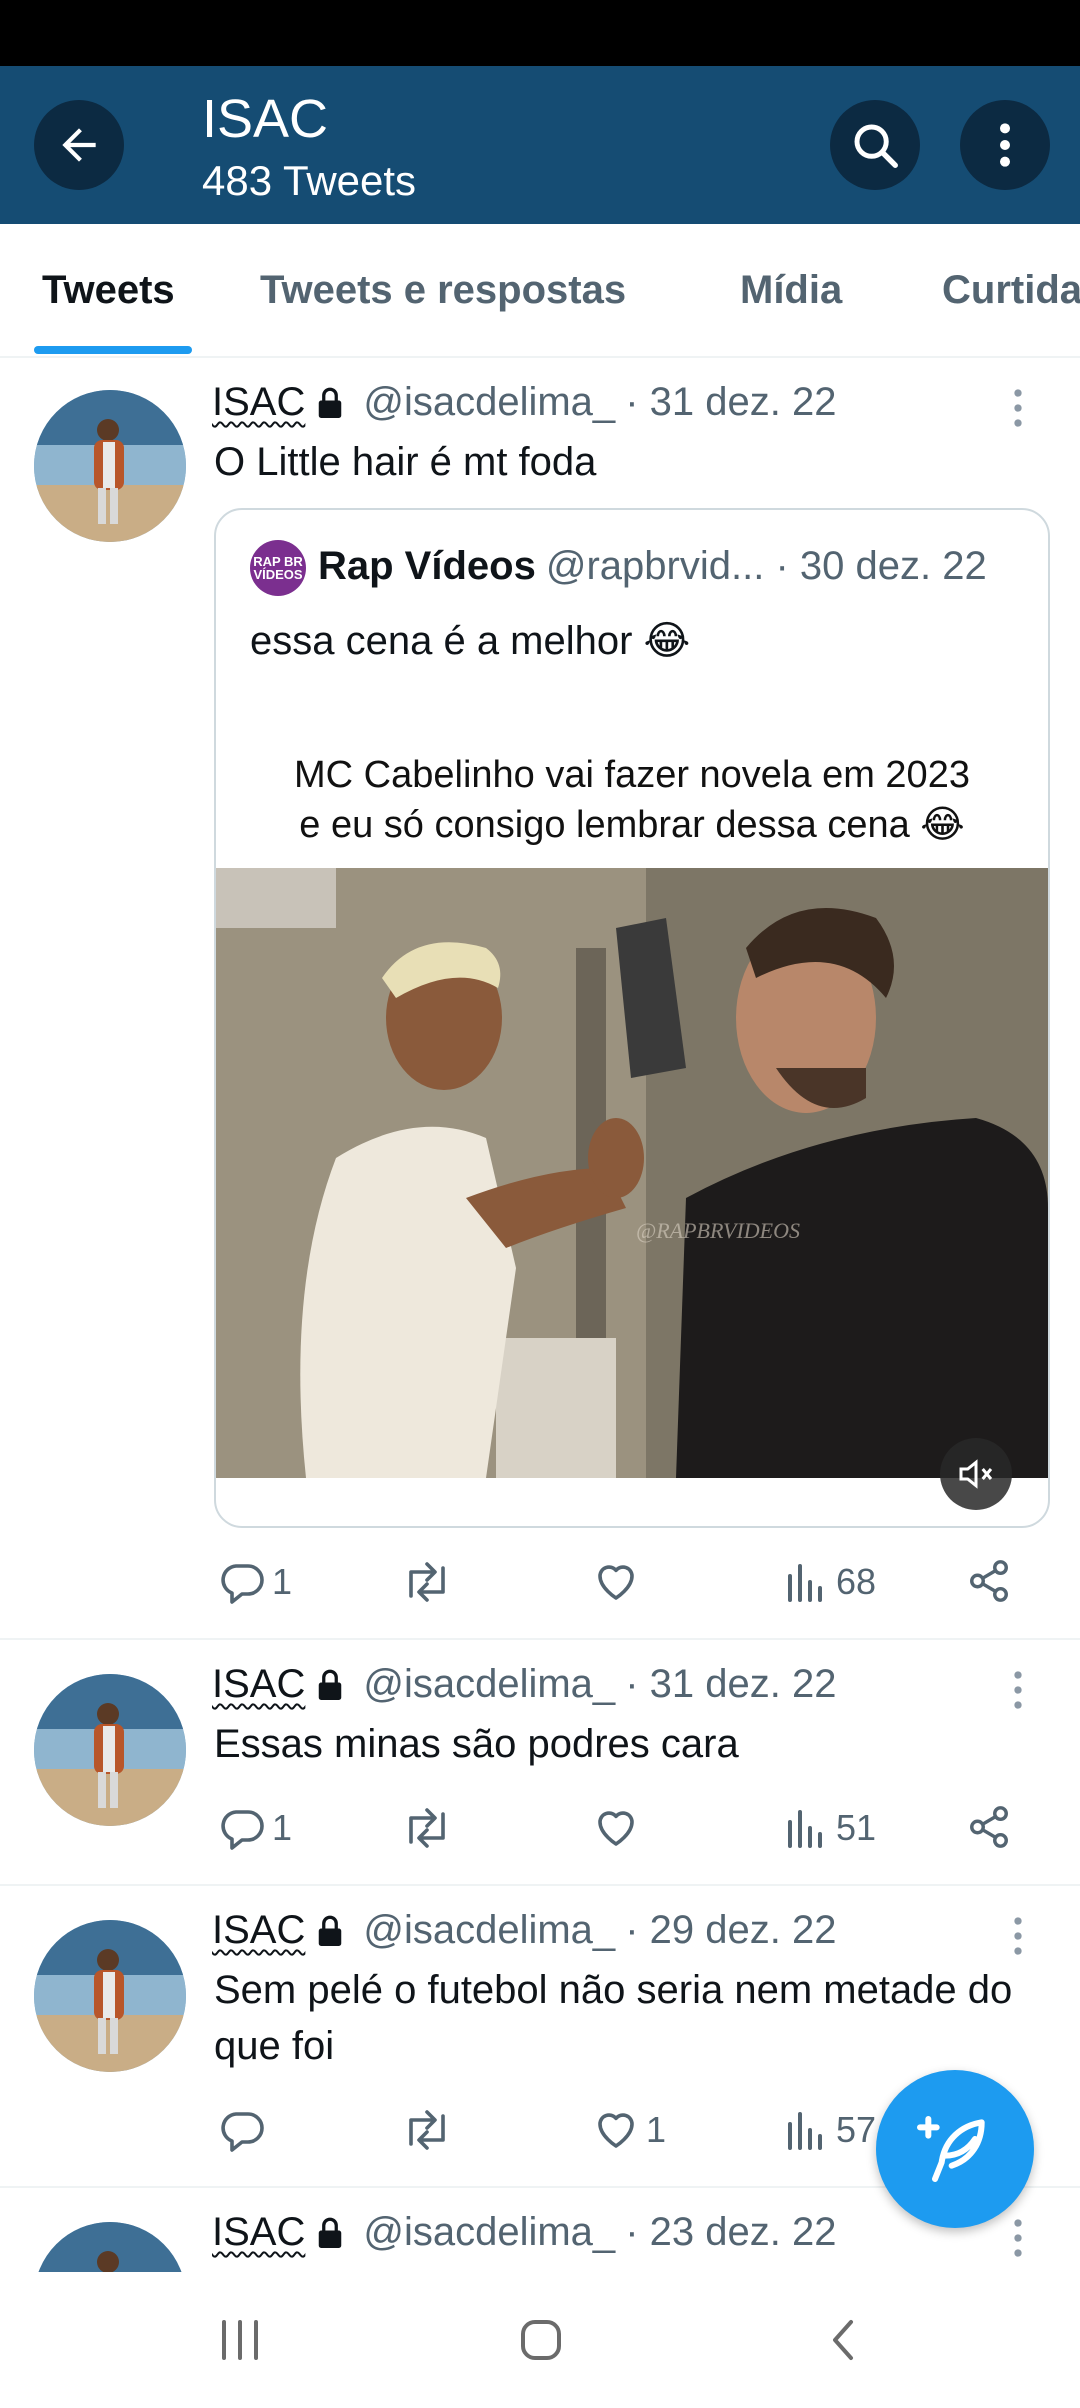 The height and width of the screenshot is (2408, 1080). I want to click on view-count: 57, so click(856, 2129).